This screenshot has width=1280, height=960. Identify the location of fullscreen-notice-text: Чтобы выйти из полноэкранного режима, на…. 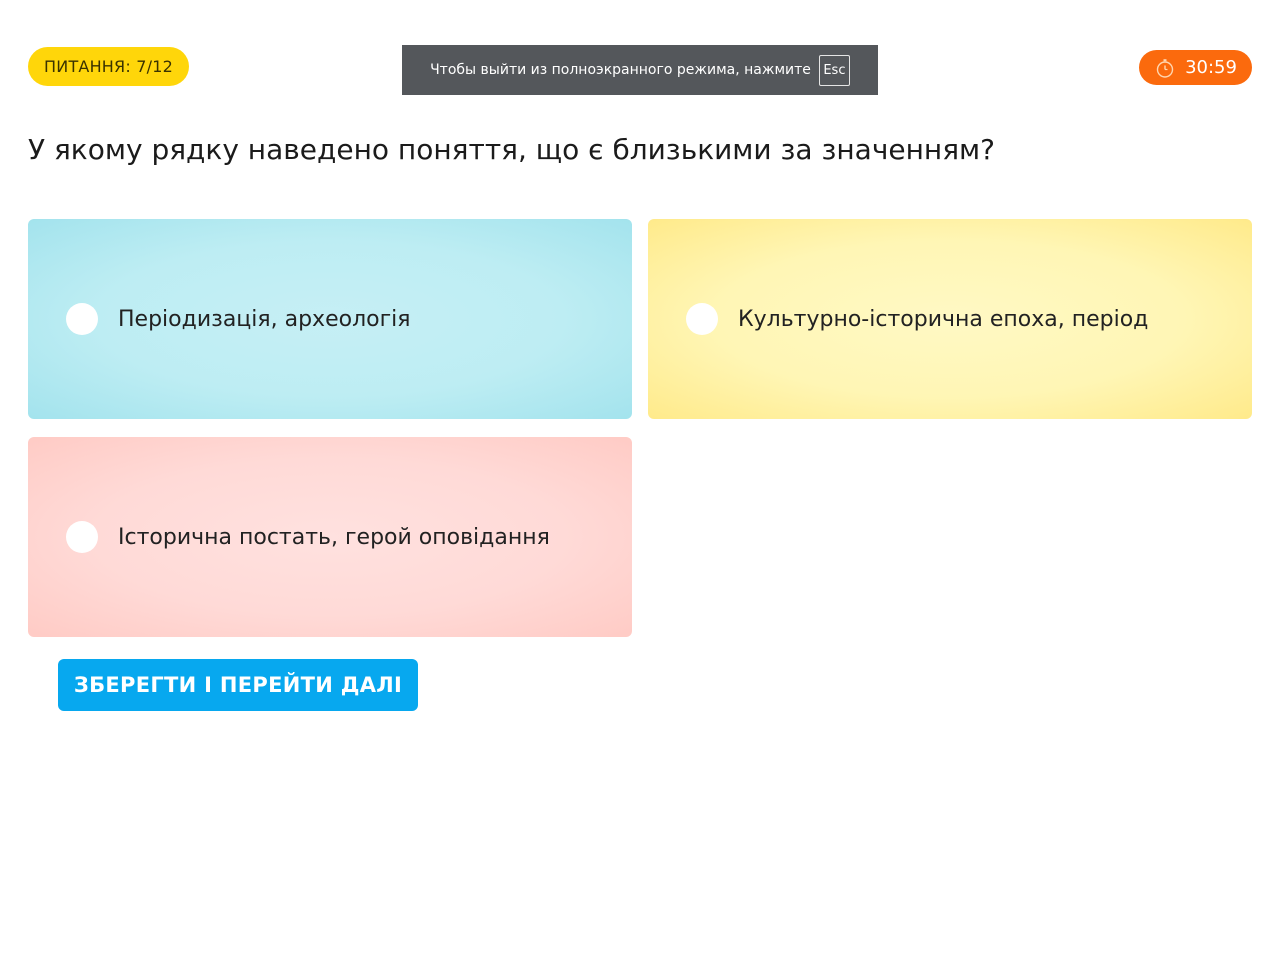
(620, 70).